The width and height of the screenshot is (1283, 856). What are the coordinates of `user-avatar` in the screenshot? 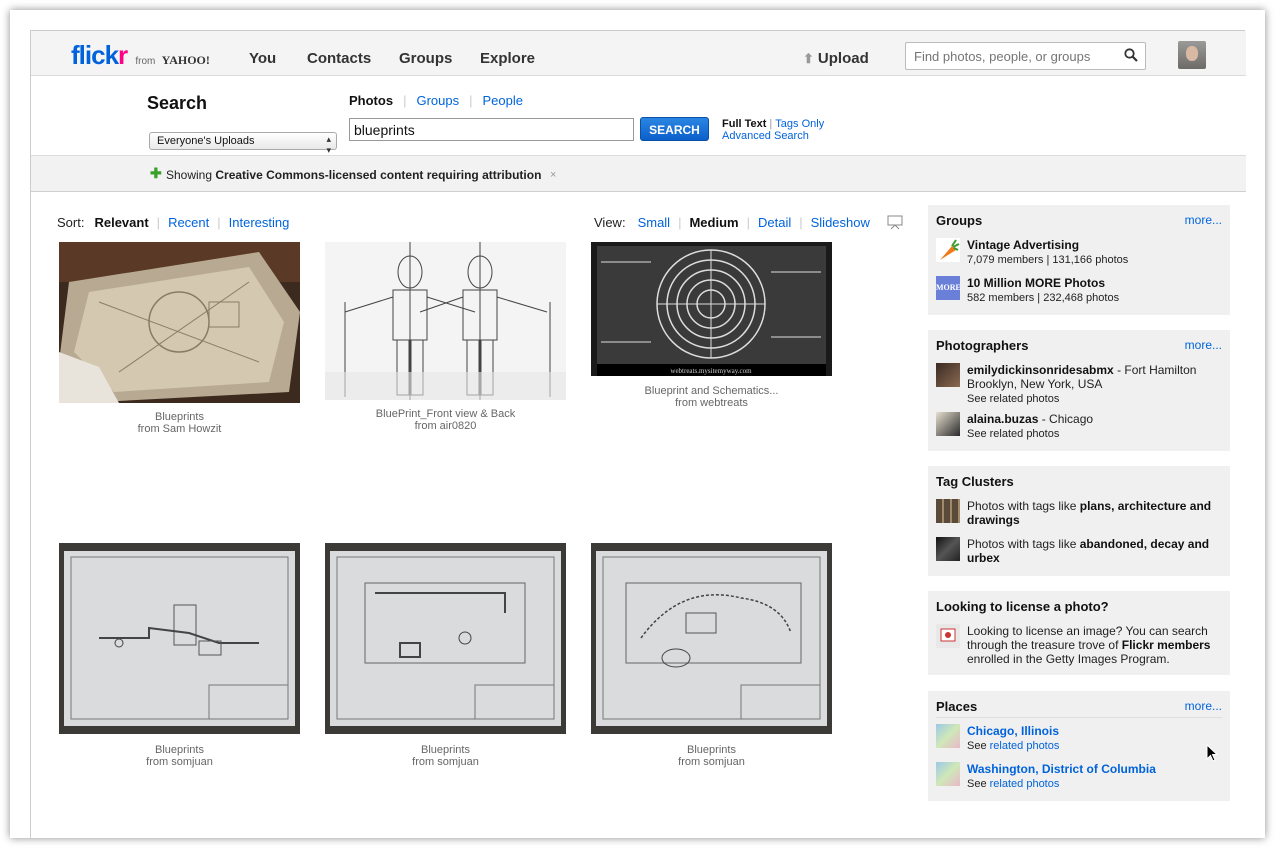 It's located at (1192, 55).